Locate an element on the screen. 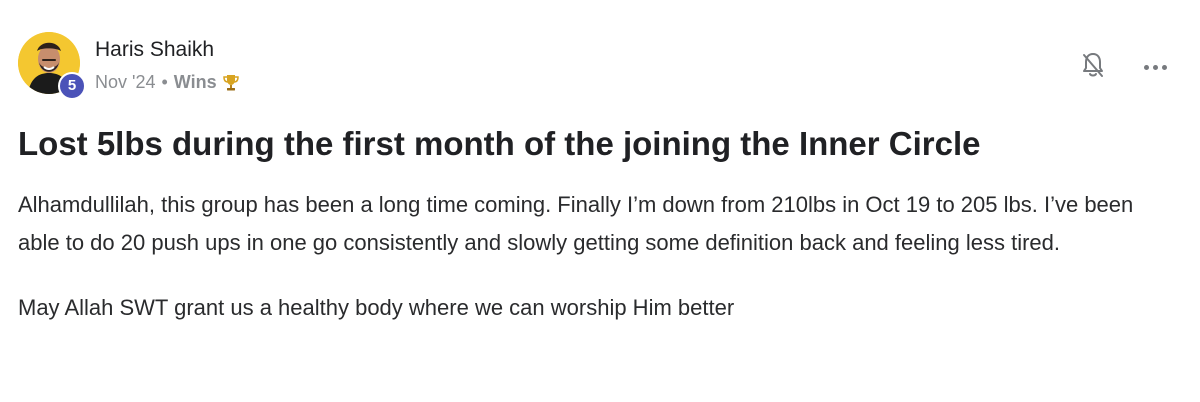 The width and height of the screenshot is (1200, 402). more-options-button is located at coordinates (1155, 67).